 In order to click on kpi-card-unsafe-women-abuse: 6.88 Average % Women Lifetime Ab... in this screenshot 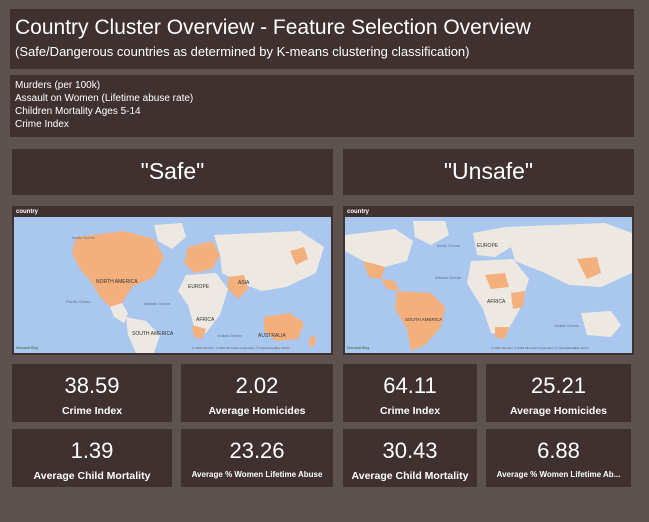, I will do `click(558, 458)`.